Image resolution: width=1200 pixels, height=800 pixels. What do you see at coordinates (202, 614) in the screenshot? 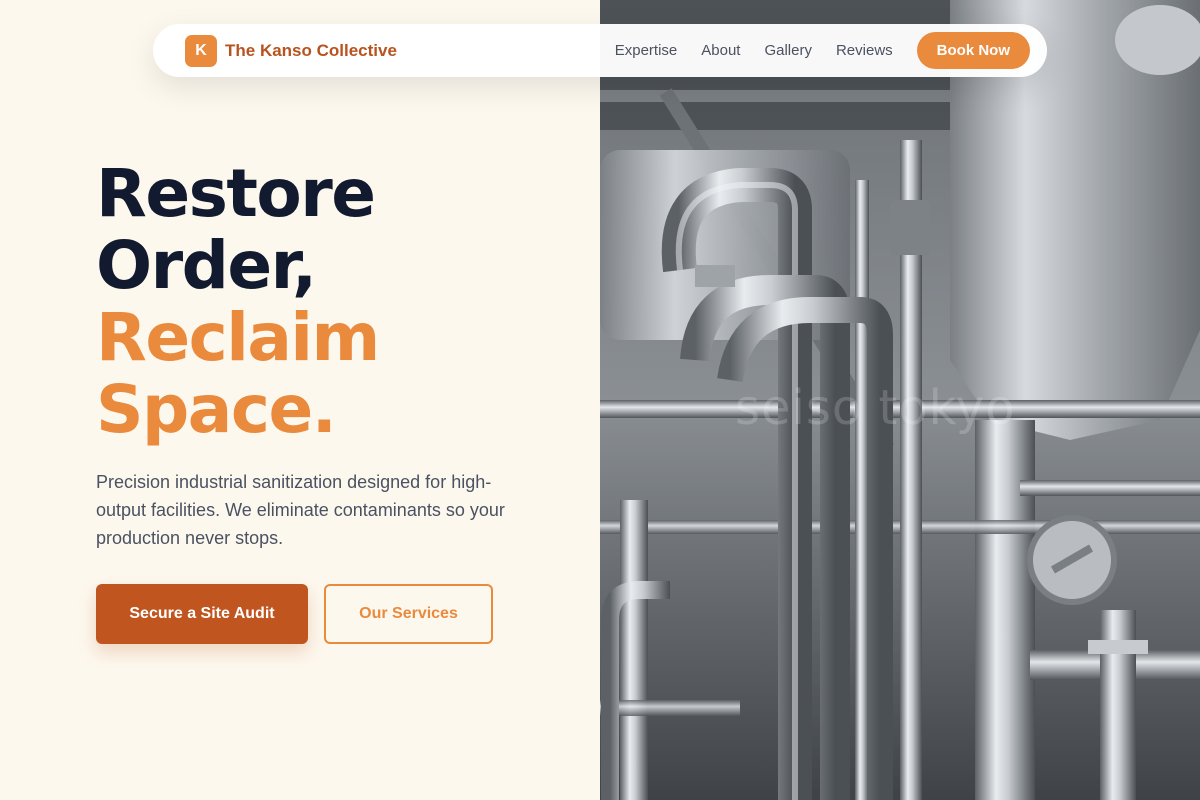
I see `secure-site-audit-button: Secure a Site Audit` at bounding box center [202, 614].